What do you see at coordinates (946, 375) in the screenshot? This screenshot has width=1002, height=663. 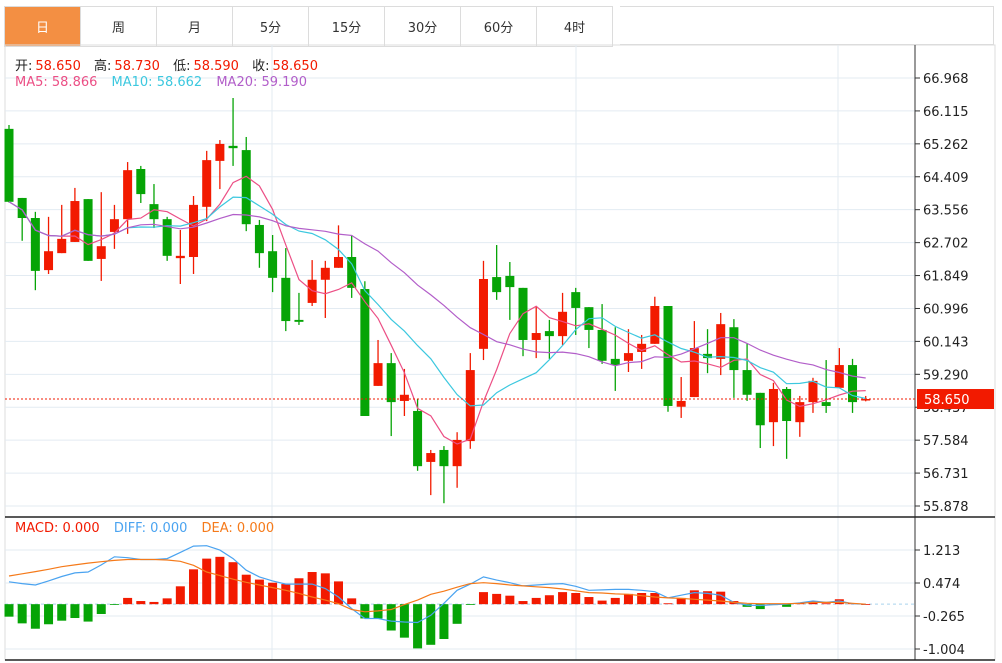 I see `price-tick-label: 59.290` at bounding box center [946, 375].